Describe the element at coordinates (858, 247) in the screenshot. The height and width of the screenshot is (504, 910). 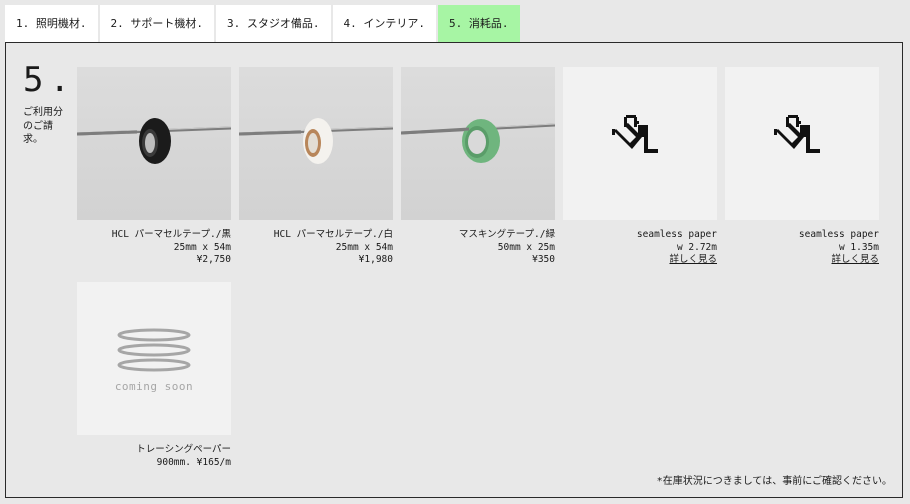
I see `product-size: w 1.35m` at that location.